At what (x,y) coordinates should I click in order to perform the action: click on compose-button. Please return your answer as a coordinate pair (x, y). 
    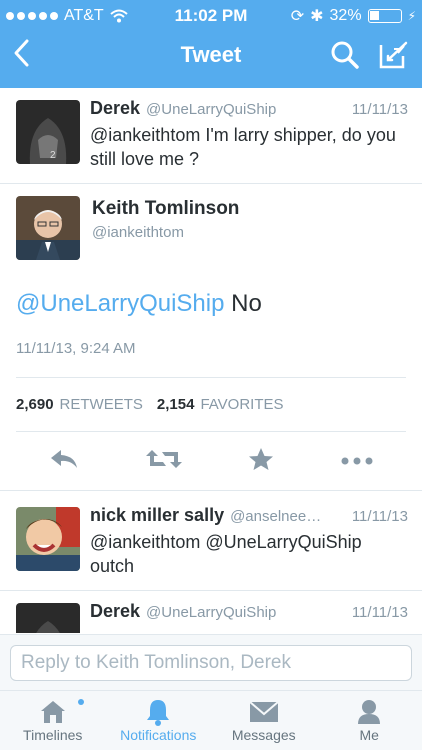
    Looking at the image, I should click on (394, 57).